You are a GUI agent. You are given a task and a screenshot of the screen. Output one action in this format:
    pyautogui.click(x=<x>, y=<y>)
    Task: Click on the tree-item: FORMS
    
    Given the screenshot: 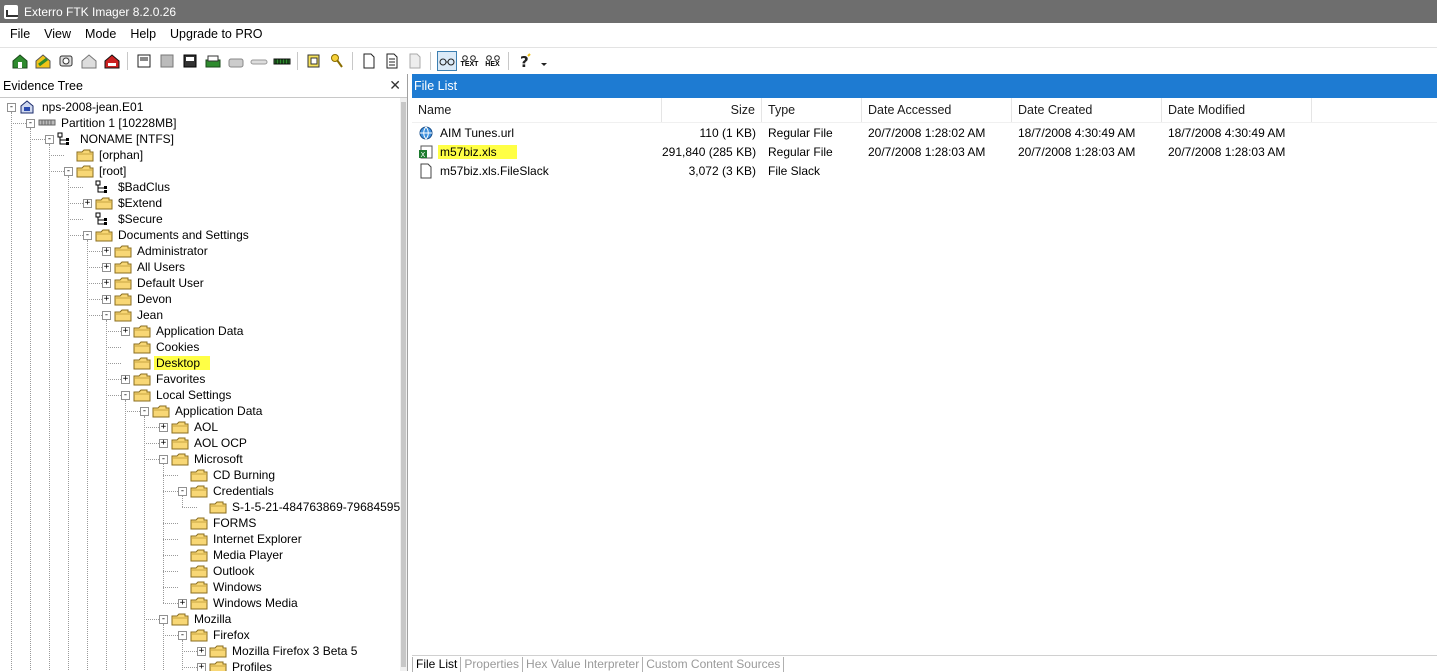 What is the action you would take?
    pyautogui.click(x=218, y=523)
    